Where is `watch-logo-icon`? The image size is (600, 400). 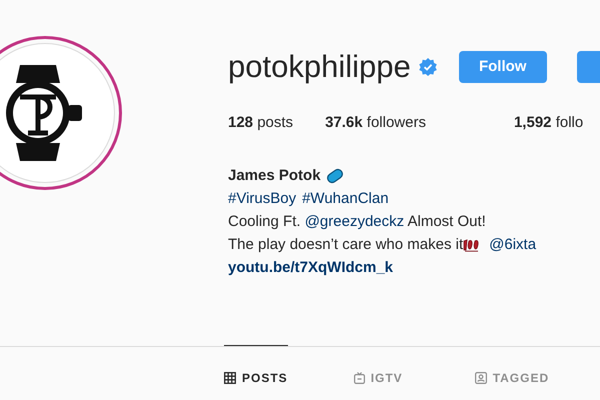 watch-logo-icon is located at coordinates (45, 113).